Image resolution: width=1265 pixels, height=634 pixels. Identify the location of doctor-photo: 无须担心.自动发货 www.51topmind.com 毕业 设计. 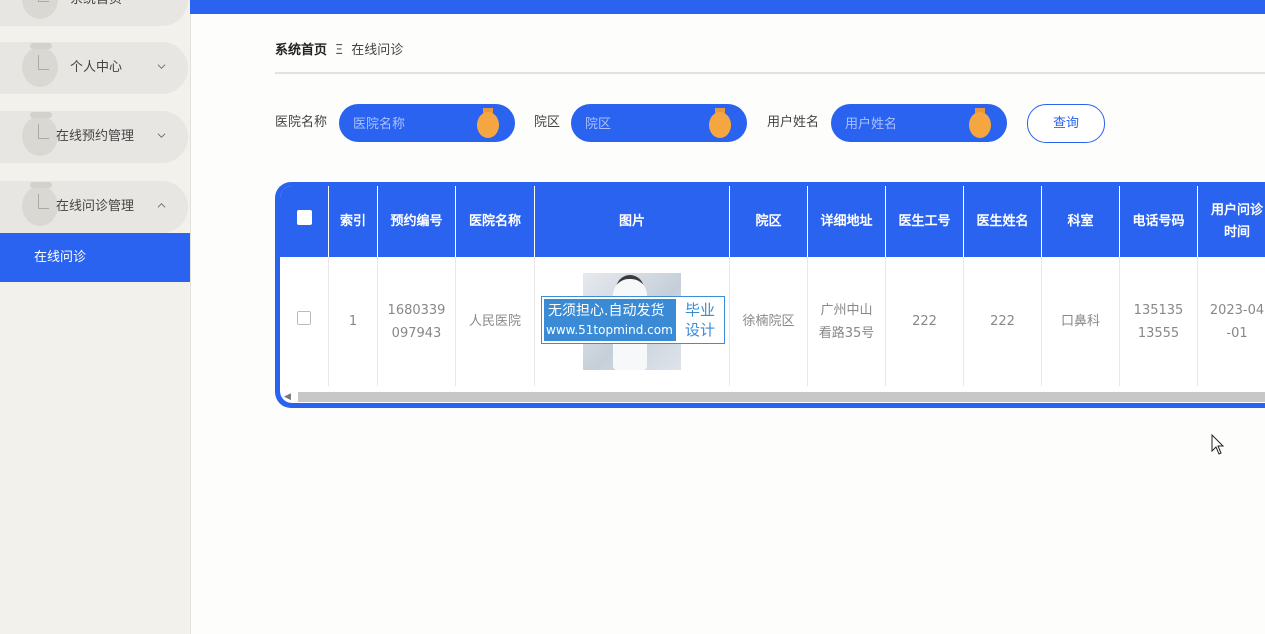
(633, 321).